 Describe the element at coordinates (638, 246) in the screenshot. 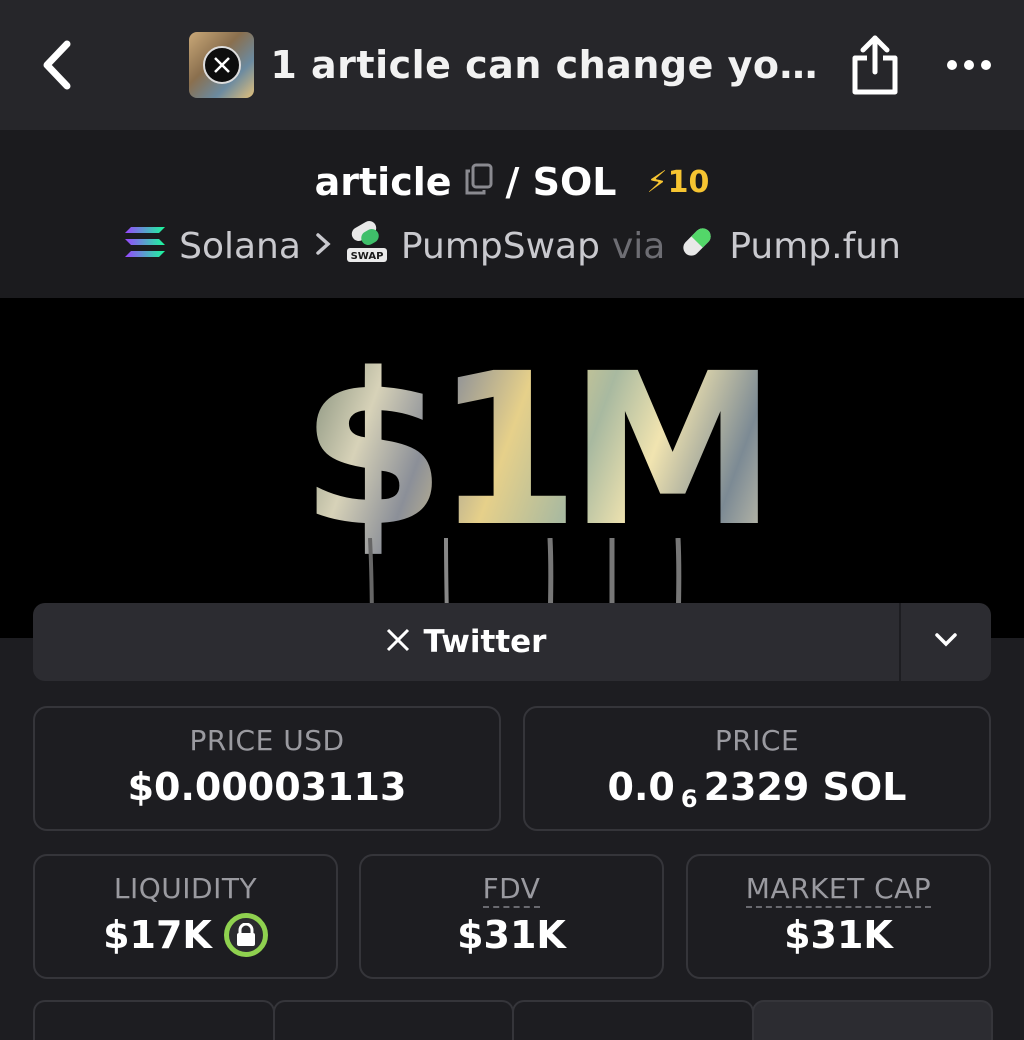

I see `via-text: via` at that location.